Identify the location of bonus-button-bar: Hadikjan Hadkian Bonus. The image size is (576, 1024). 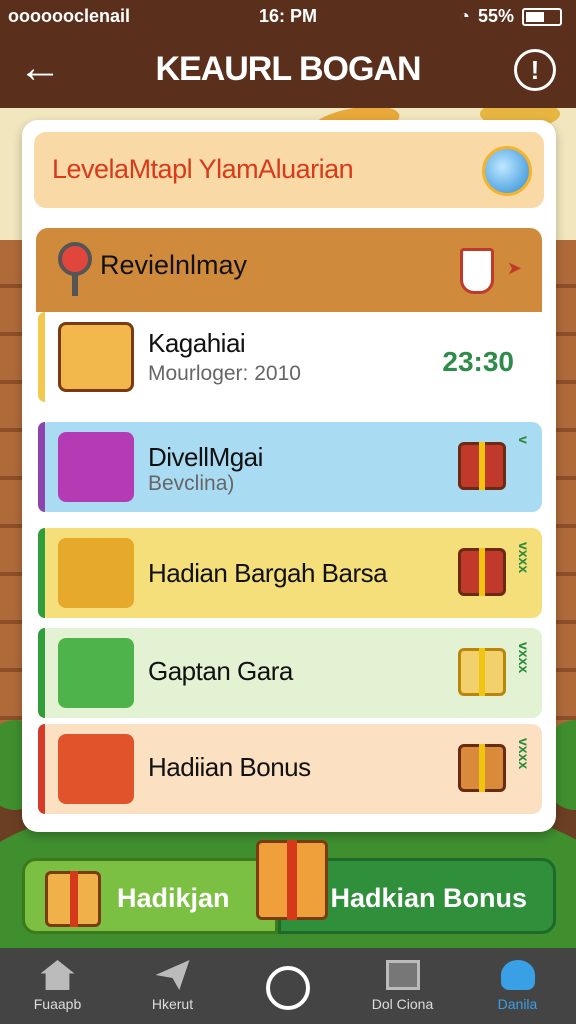
(289, 887).